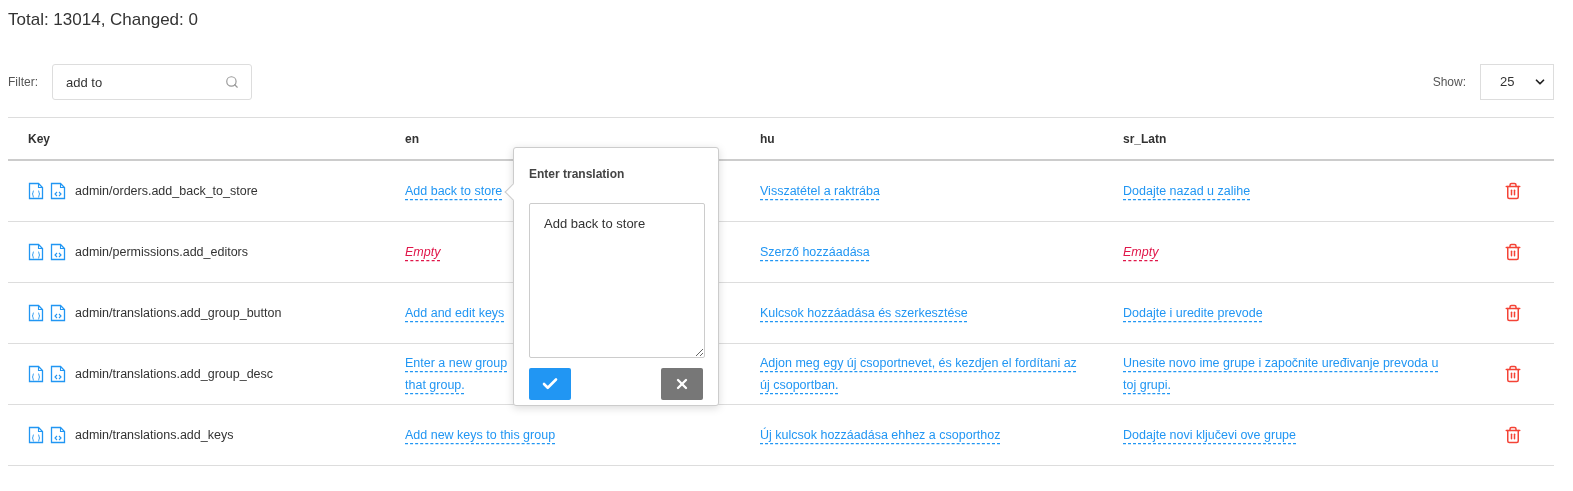 This screenshot has width=1573, height=491. What do you see at coordinates (1187, 191) in the screenshot?
I see `translation-link: Dodajte nazad u zalihe` at bounding box center [1187, 191].